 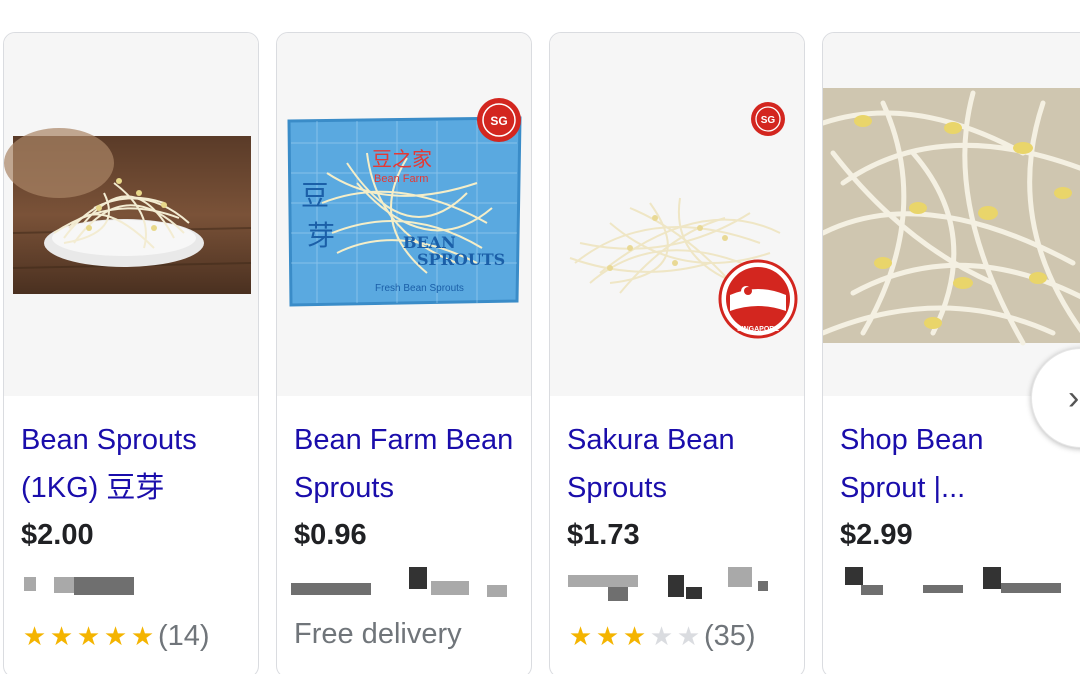 I want to click on svg-text: 豆之家, so click(x=402, y=159).